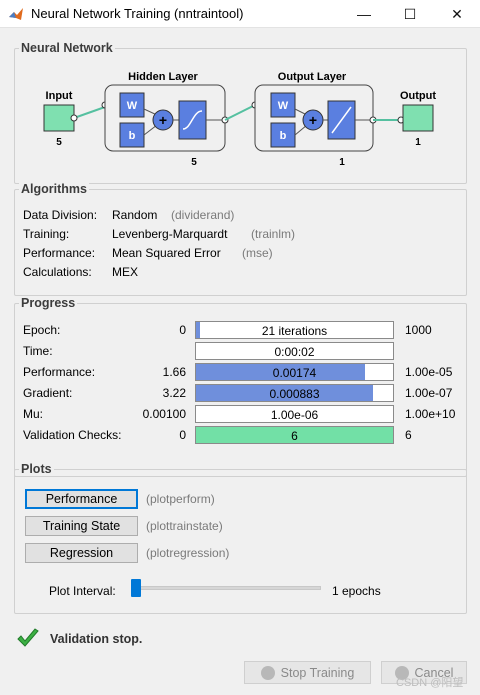 This screenshot has width=480, height=695. I want to click on plot-interval-value: 1 epochs, so click(356, 591).